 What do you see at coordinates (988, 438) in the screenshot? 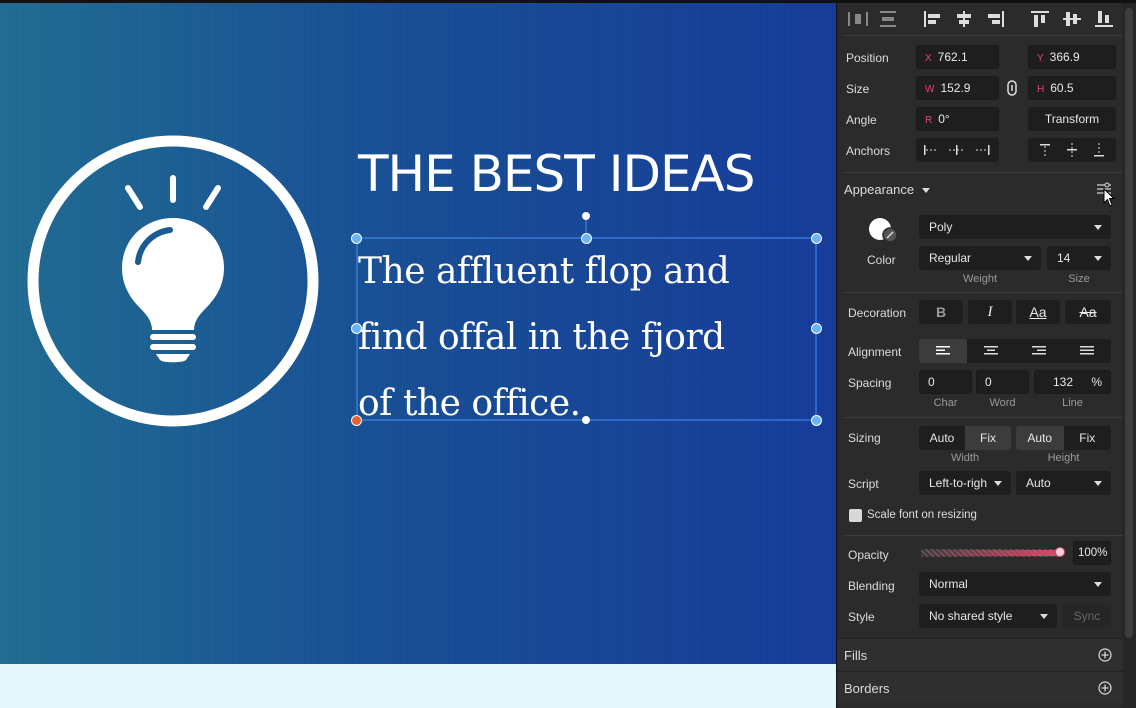
I see `width-fix-button: Fix` at bounding box center [988, 438].